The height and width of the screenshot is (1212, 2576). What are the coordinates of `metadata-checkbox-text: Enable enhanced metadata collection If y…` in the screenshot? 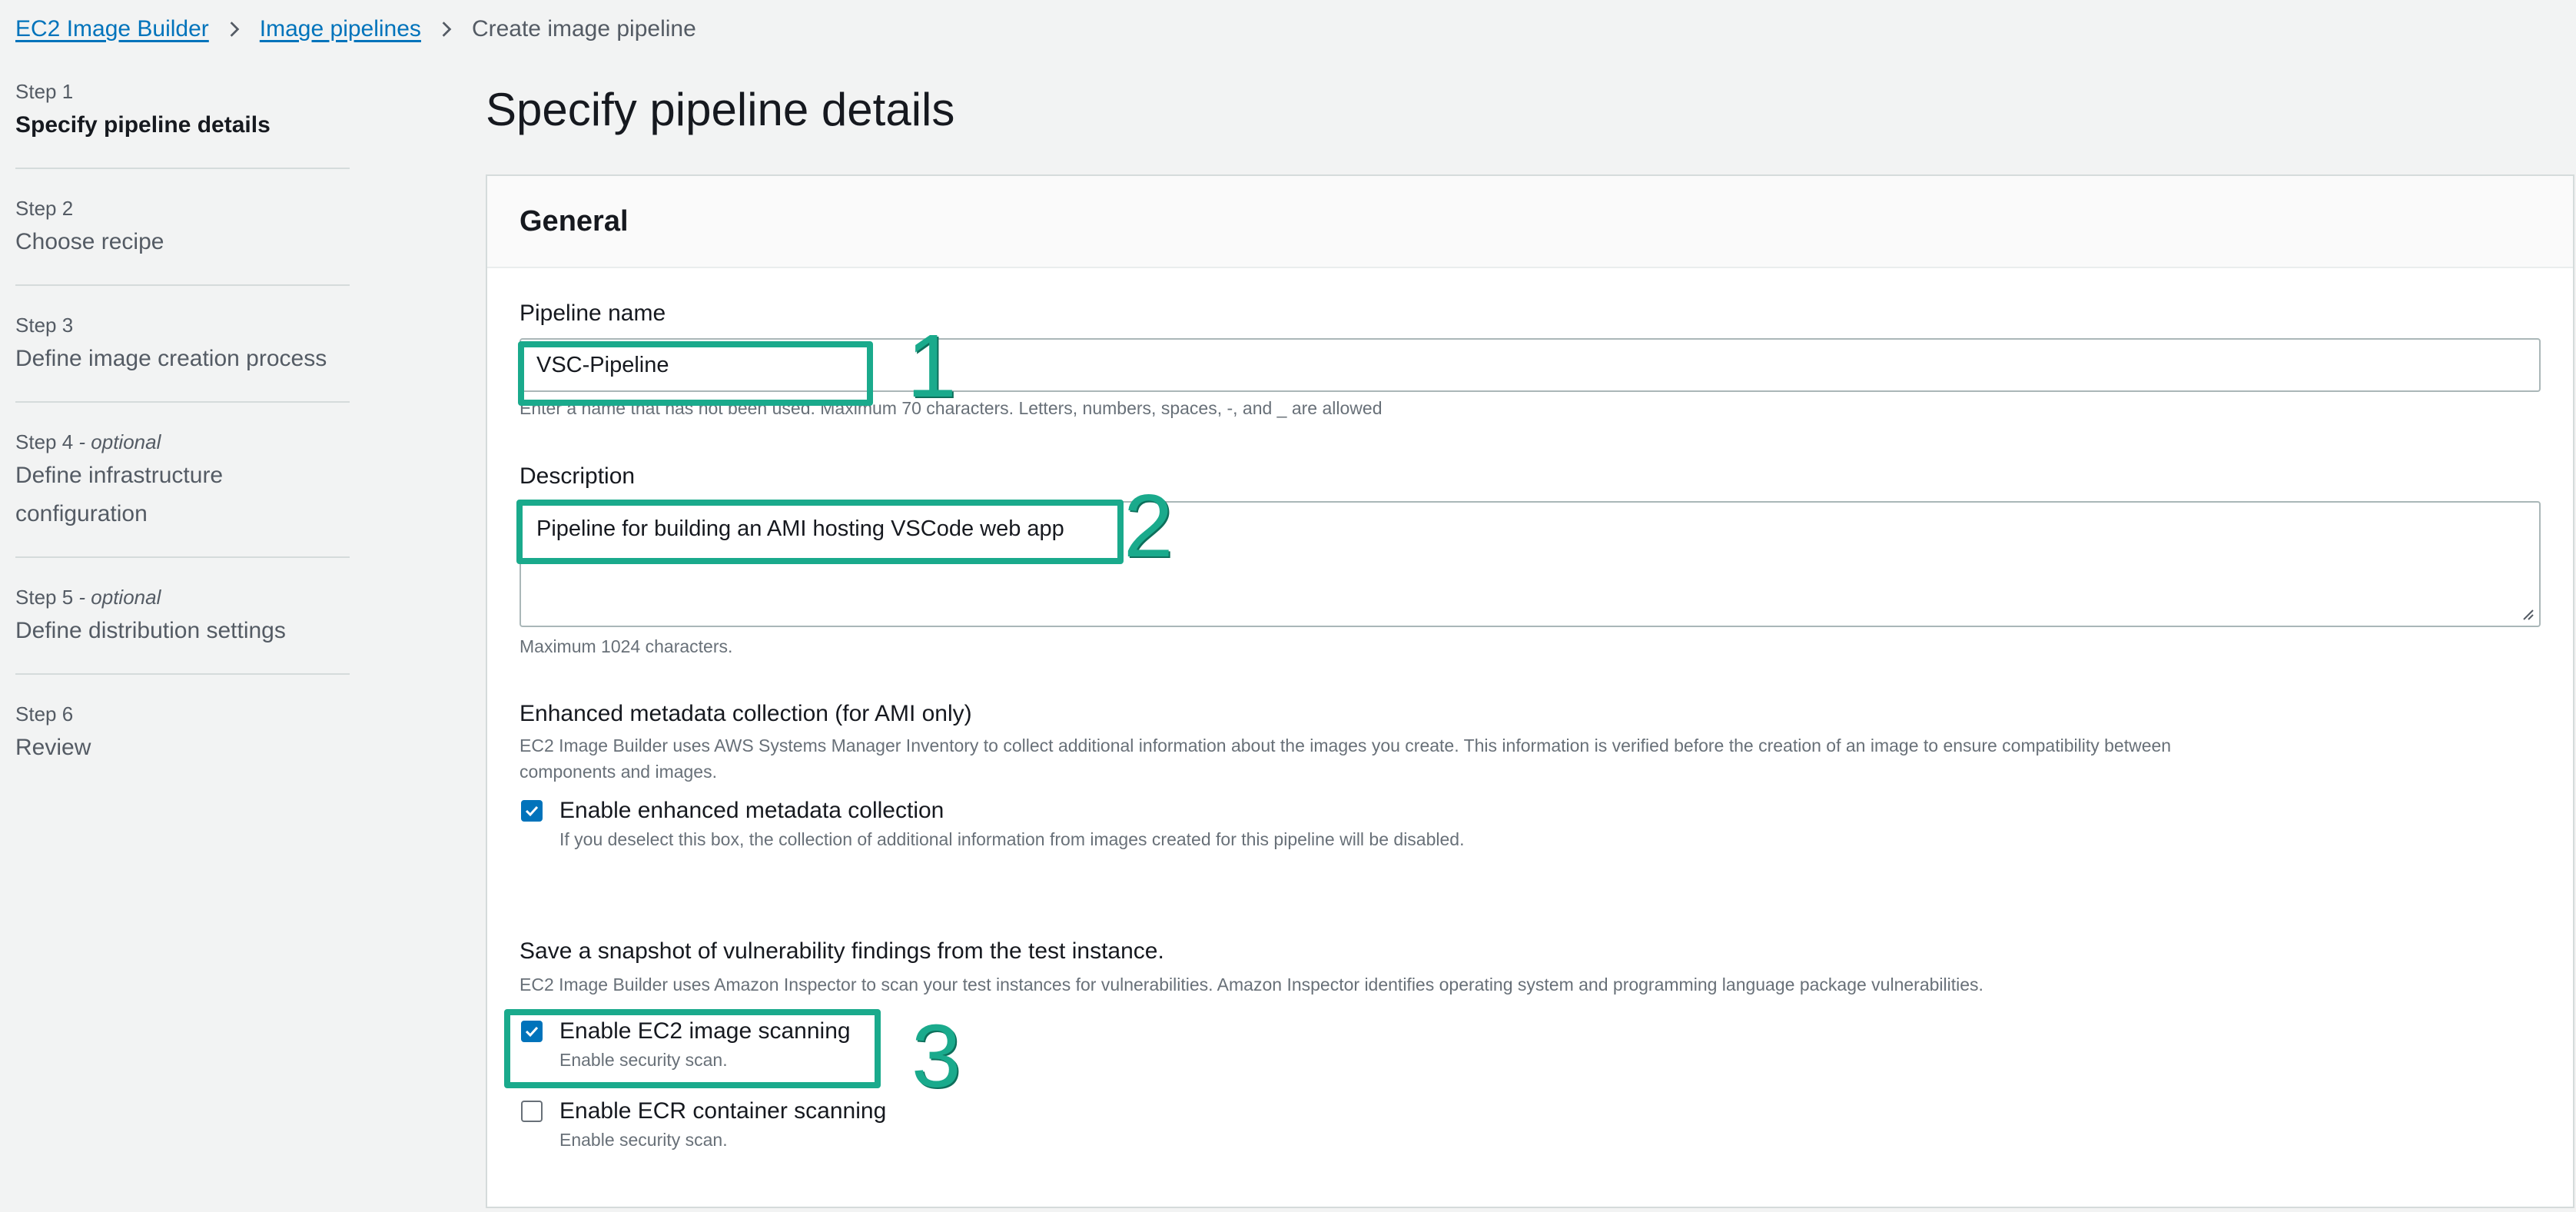 It's located at (1011, 823).